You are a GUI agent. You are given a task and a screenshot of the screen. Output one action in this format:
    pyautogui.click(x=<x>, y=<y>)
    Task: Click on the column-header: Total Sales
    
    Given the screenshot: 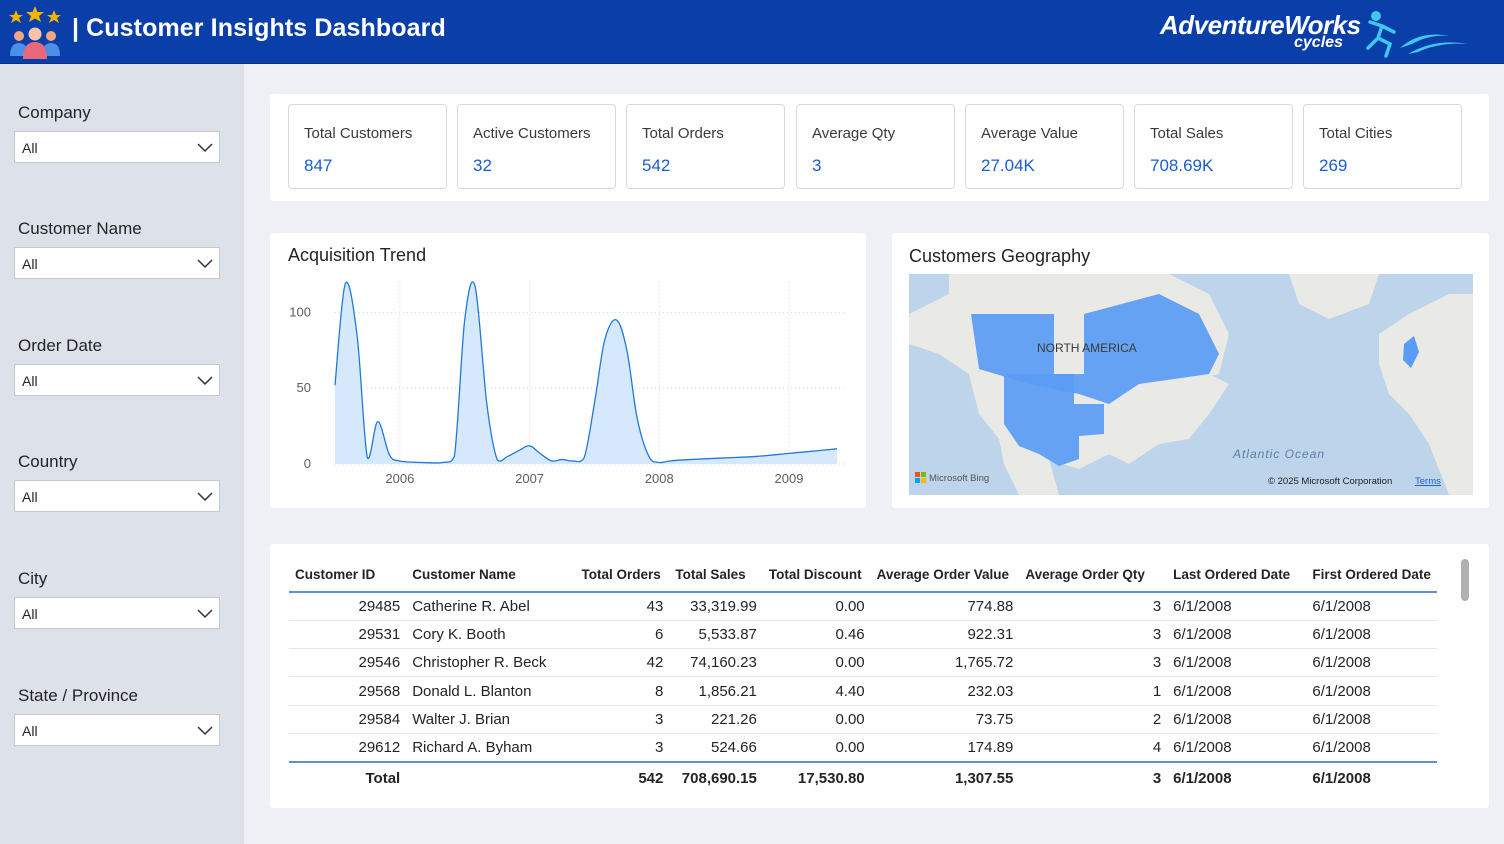 What is the action you would take?
    pyautogui.click(x=716, y=575)
    